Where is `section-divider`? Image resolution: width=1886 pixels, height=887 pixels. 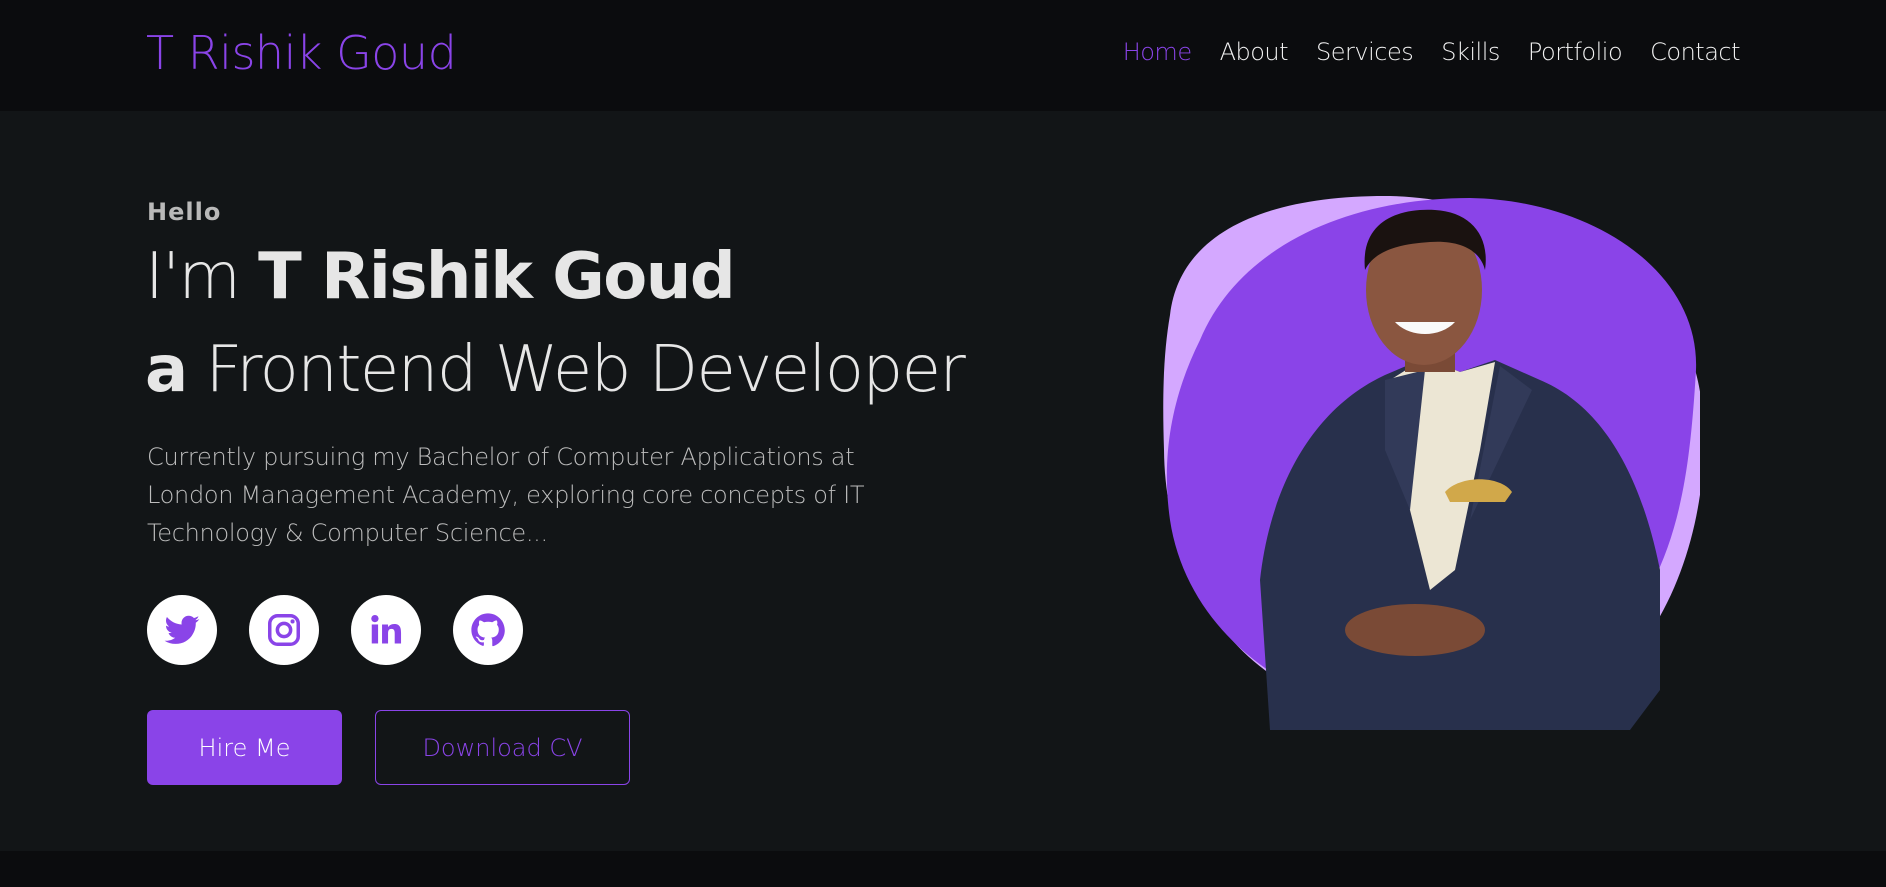
section-divider is located at coordinates (943, 869).